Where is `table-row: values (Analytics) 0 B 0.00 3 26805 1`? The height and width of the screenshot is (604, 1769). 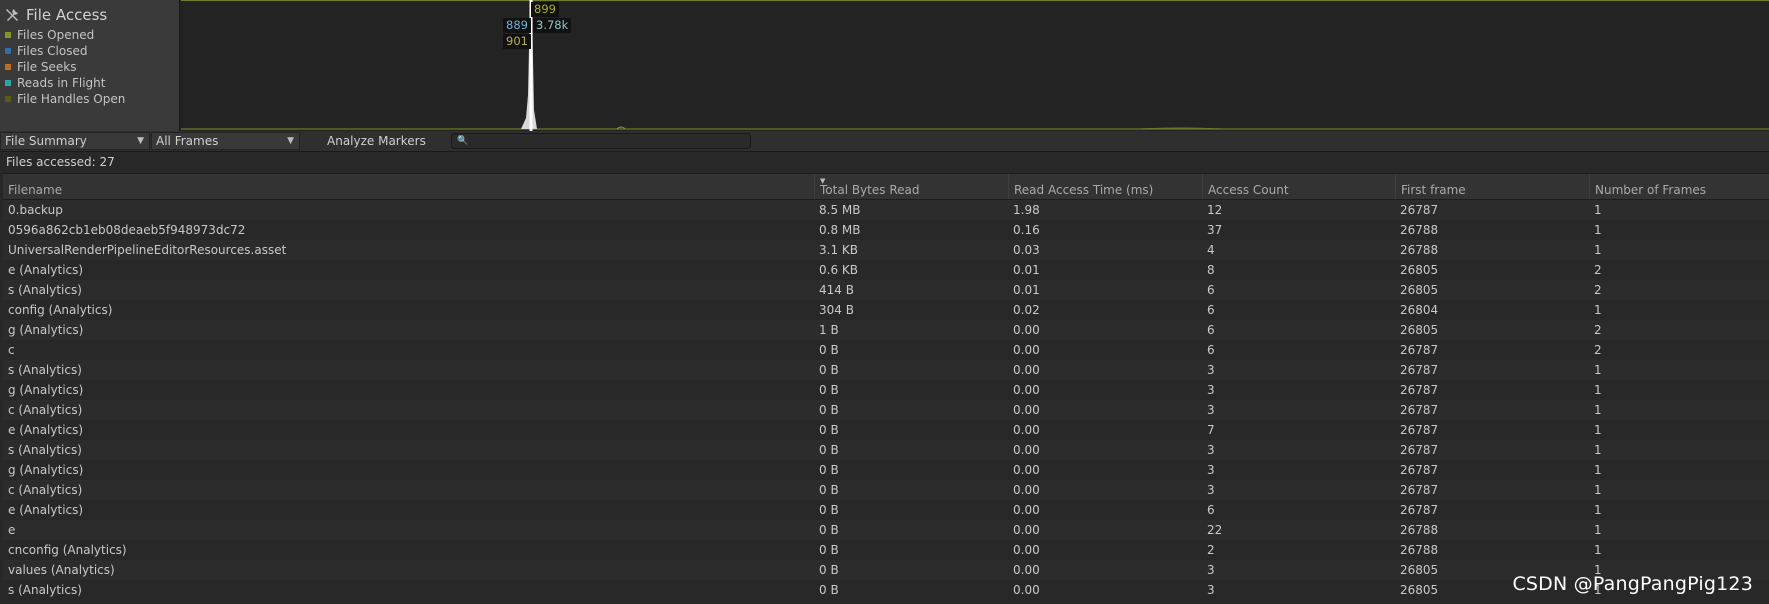
table-row: values (Analytics) 0 B 0.00 3 26805 1 is located at coordinates (886, 570).